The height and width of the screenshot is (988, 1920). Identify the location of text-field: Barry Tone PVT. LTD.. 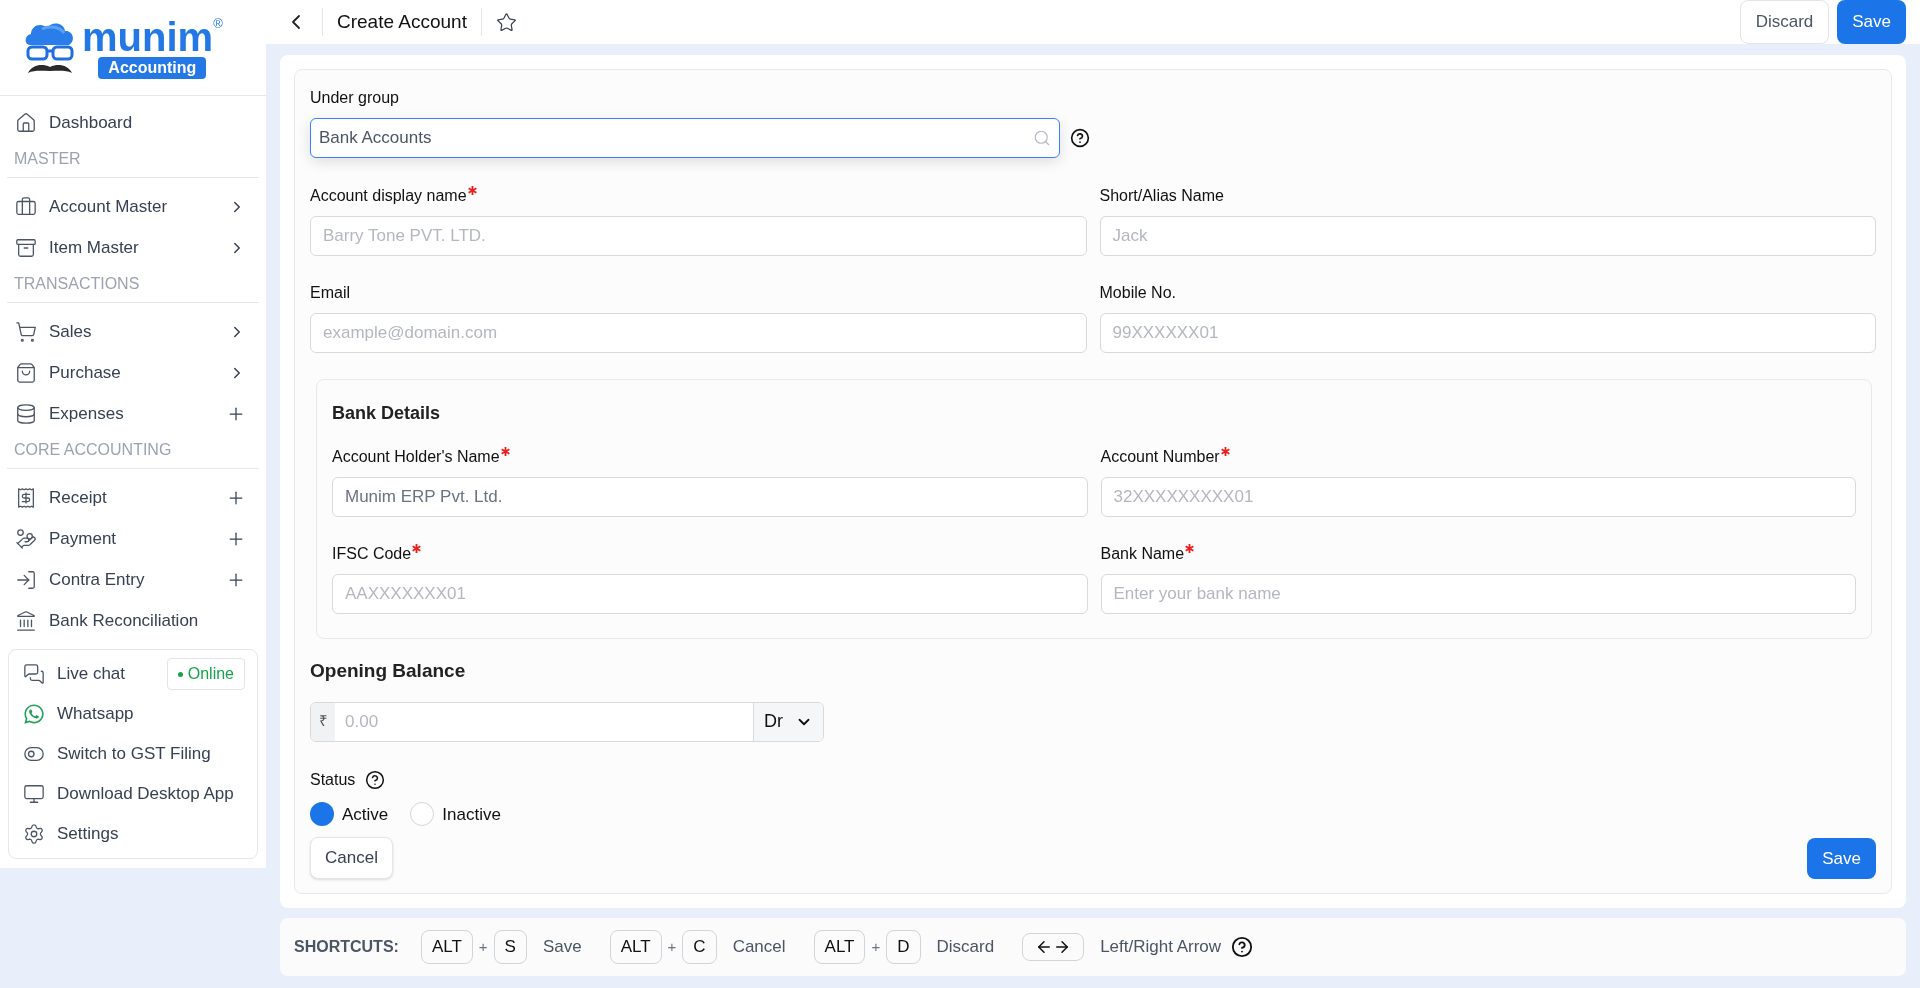
(698, 236).